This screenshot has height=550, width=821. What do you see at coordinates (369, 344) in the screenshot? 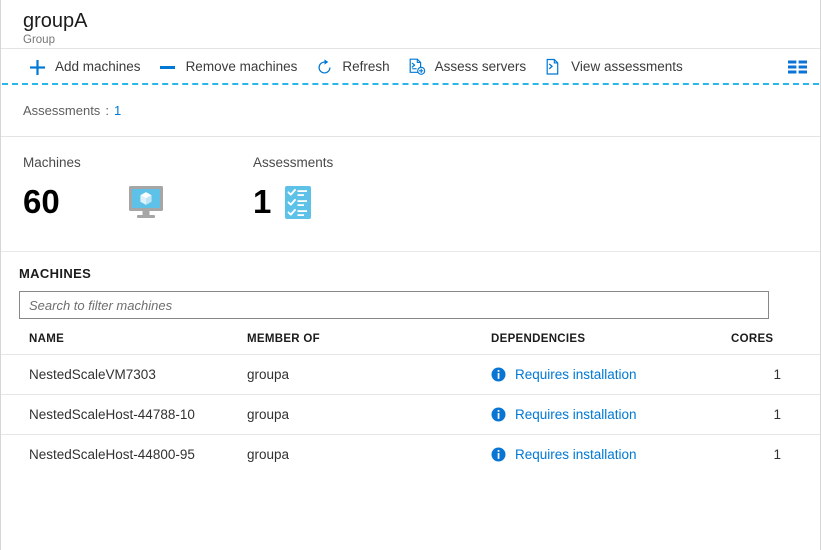
I see `column-header-member-of: MEMBER OF` at bounding box center [369, 344].